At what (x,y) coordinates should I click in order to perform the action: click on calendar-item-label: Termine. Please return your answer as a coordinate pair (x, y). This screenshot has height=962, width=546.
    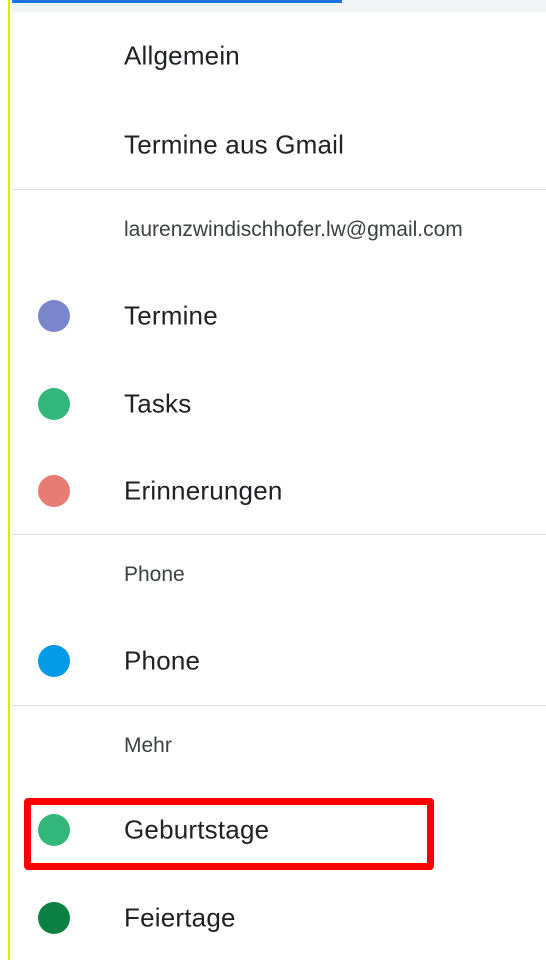
    Looking at the image, I should click on (171, 315).